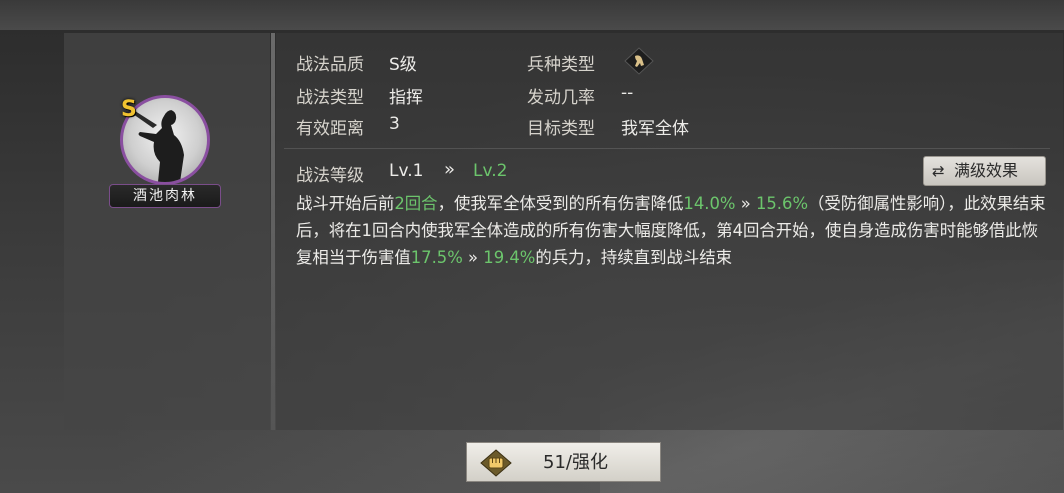 The width and height of the screenshot is (1064, 493). What do you see at coordinates (330, 129) in the screenshot?
I see `range-label: 有效距离` at bounding box center [330, 129].